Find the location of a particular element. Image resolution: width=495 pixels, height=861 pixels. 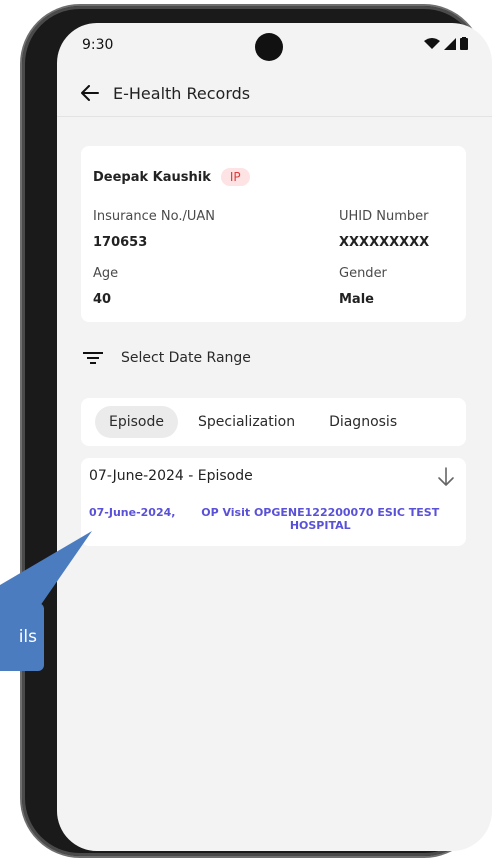

battery-icon is located at coordinates (464, 43).